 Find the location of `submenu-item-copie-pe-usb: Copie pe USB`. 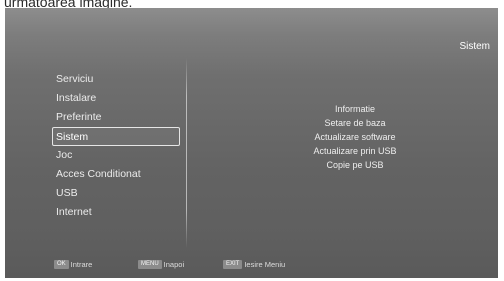

submenu-item-copie-pe-usb: Copie pe USB is located at coordinates (355, 165).